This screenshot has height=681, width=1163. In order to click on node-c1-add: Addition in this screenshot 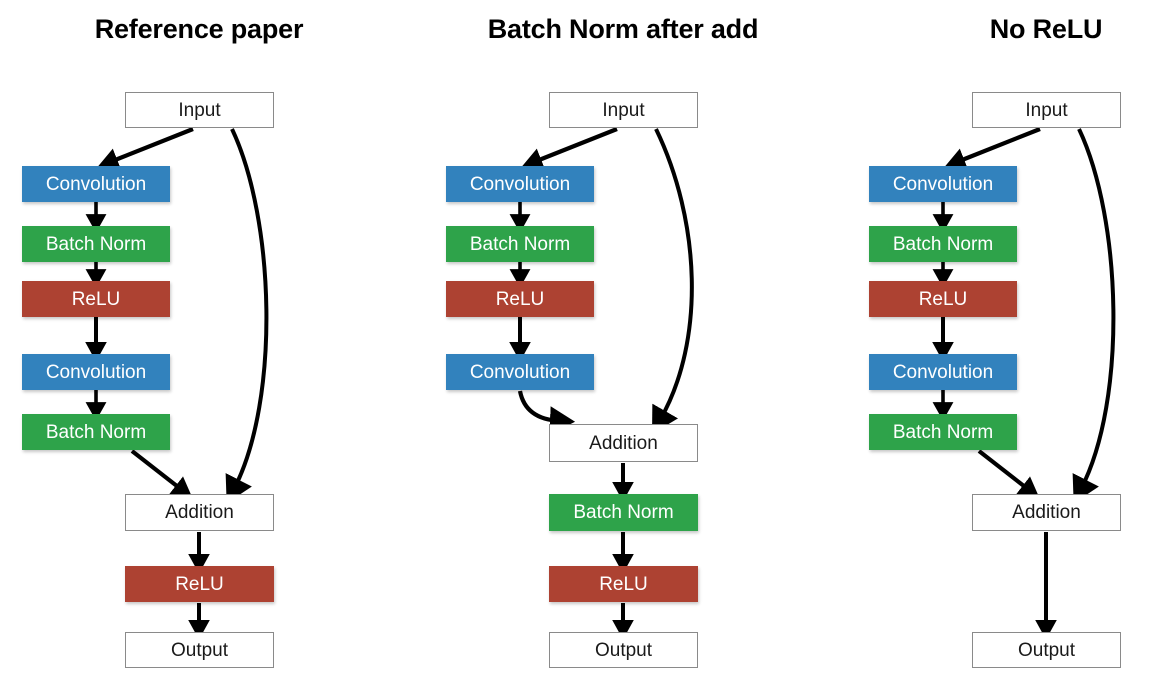, I will do `click(199, 512)`.